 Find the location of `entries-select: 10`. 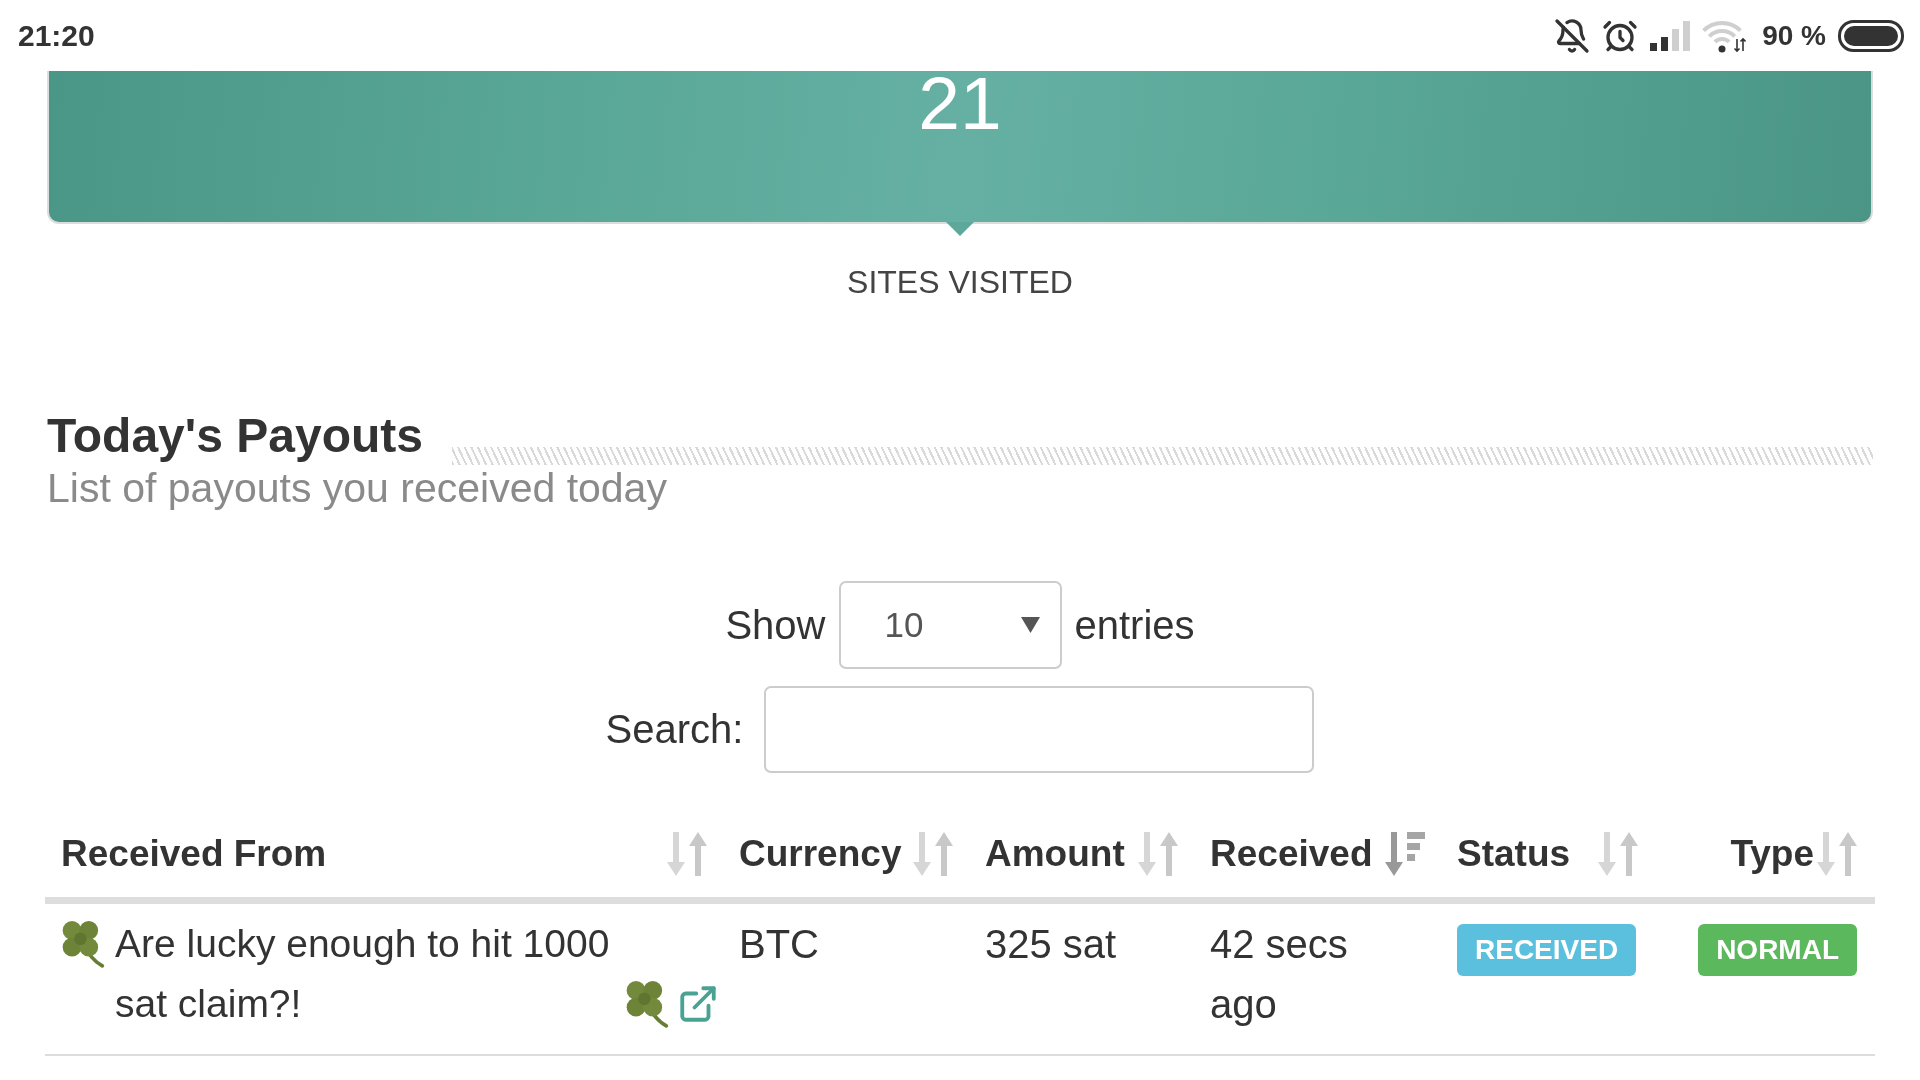

entries-select: 10 is located at coordinates (950, 625).